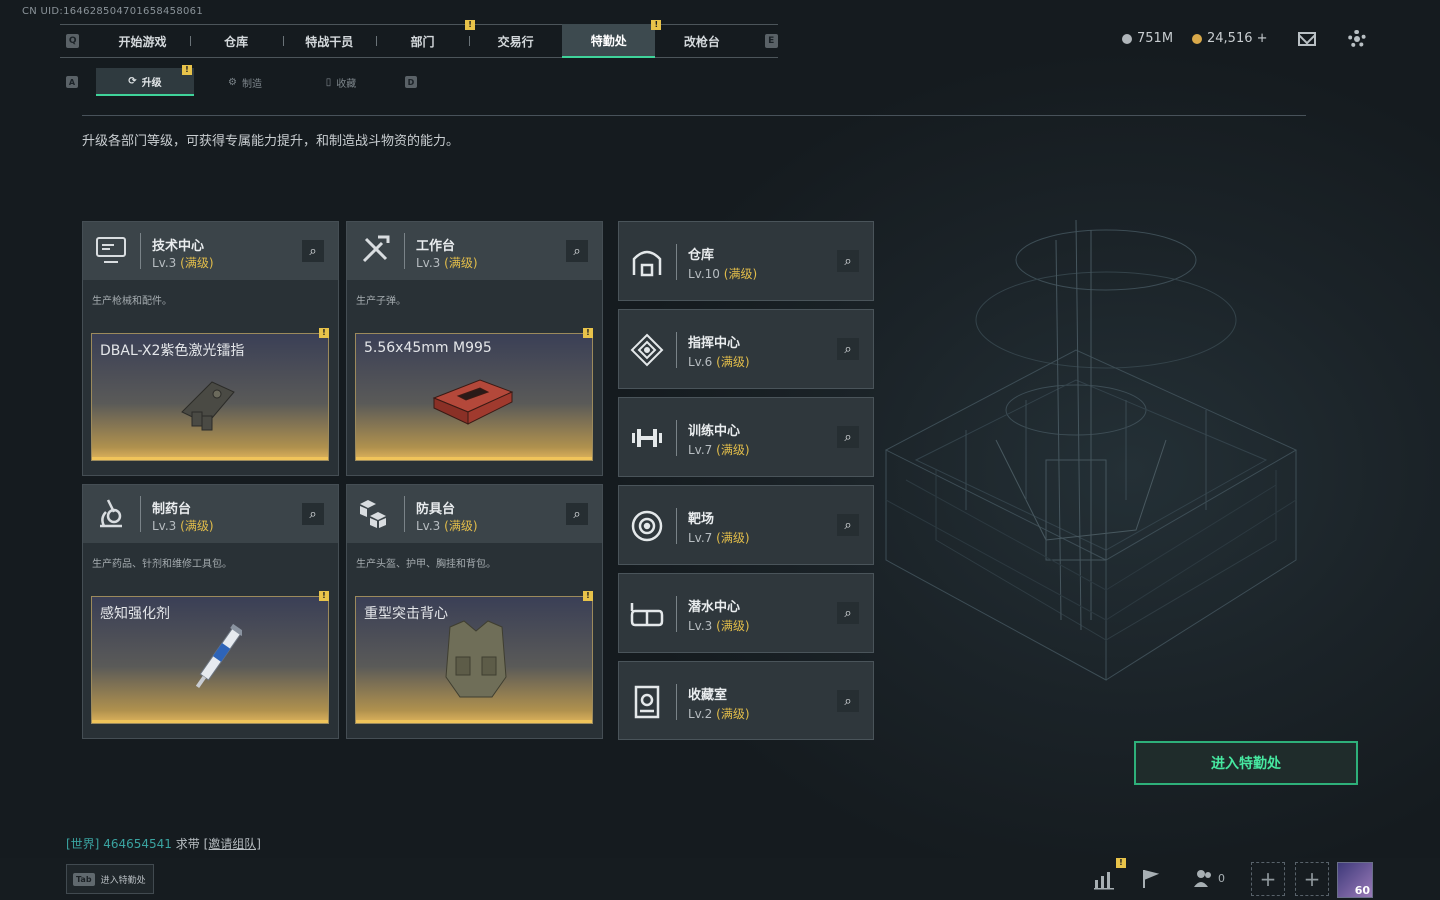  I want to click on subtab-upgrade: ⟳ 升级 !, so click(145, 80).